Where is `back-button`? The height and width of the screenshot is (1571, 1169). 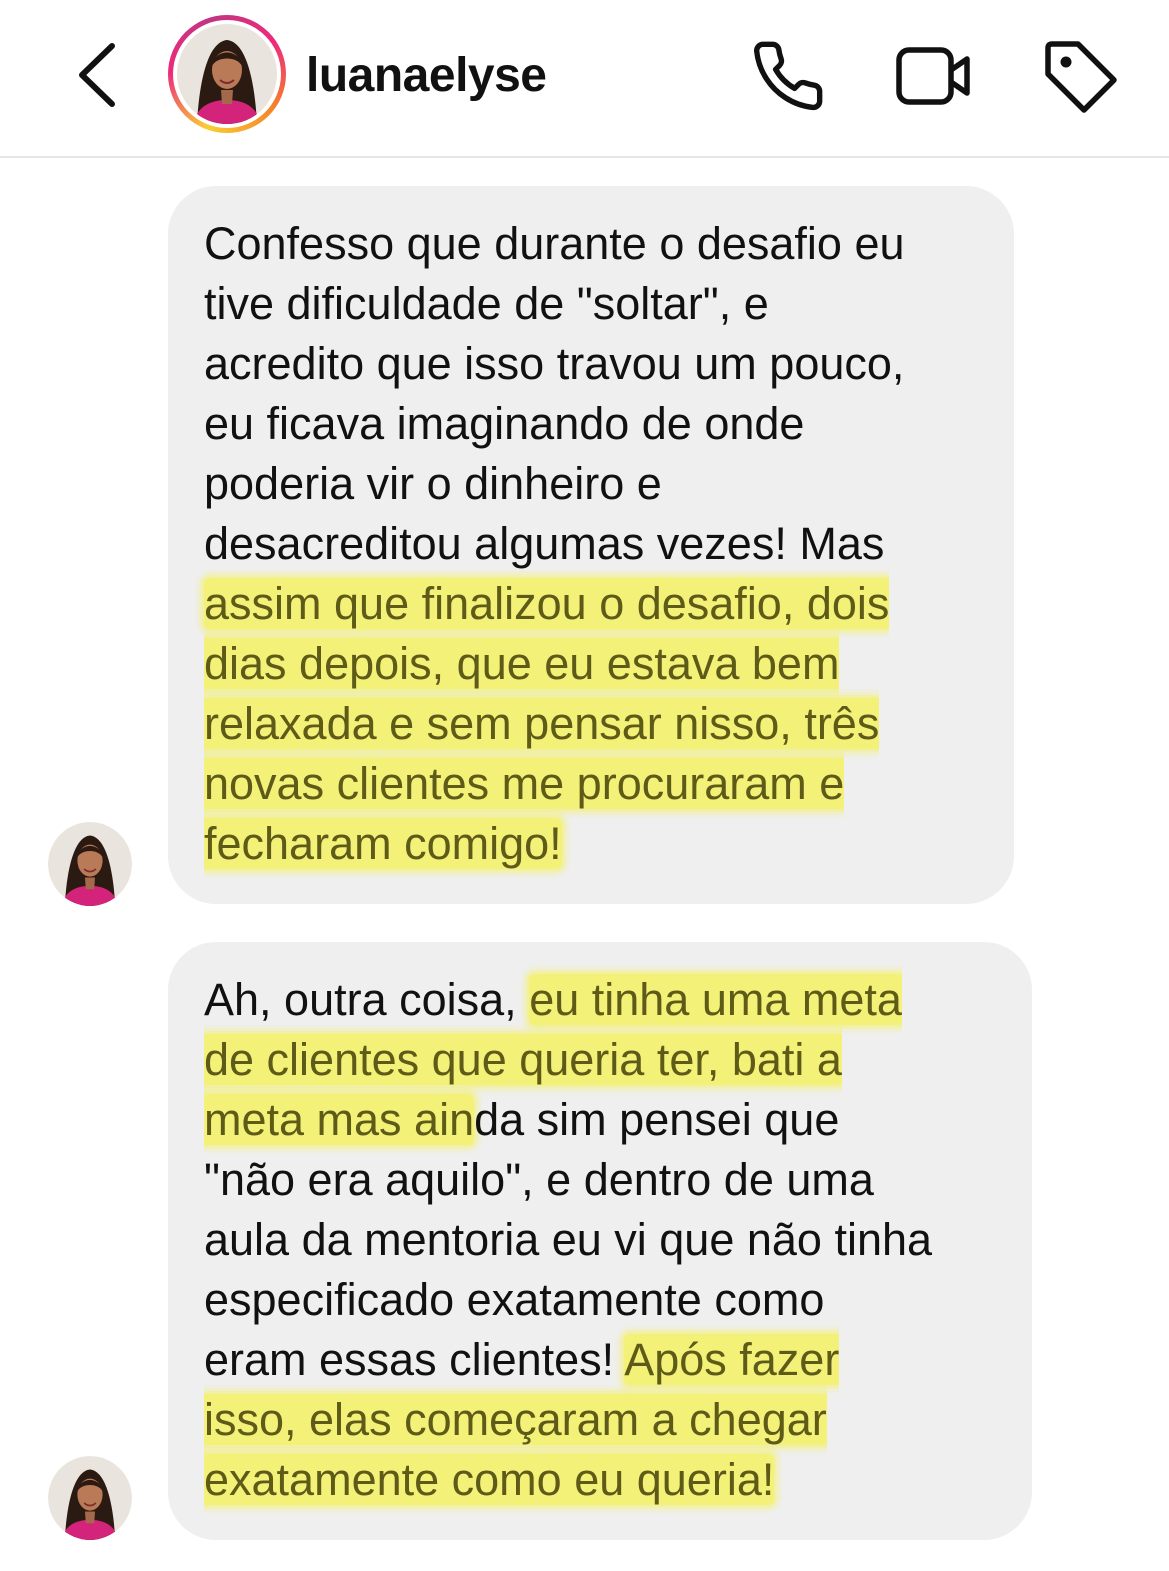
back-button is located at coordinates (96, 75).